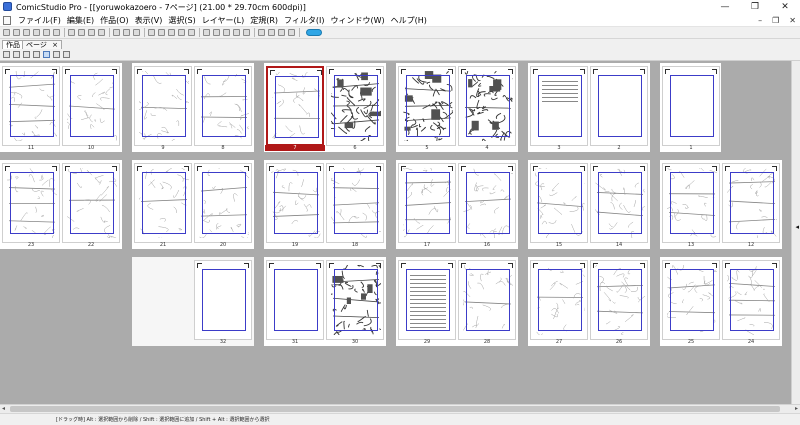 The height and width of the screenshot is (425, 800). Describe the element at coordinates (721, 204) in the screenshot. I see `page-spread: 13 12` at that location.